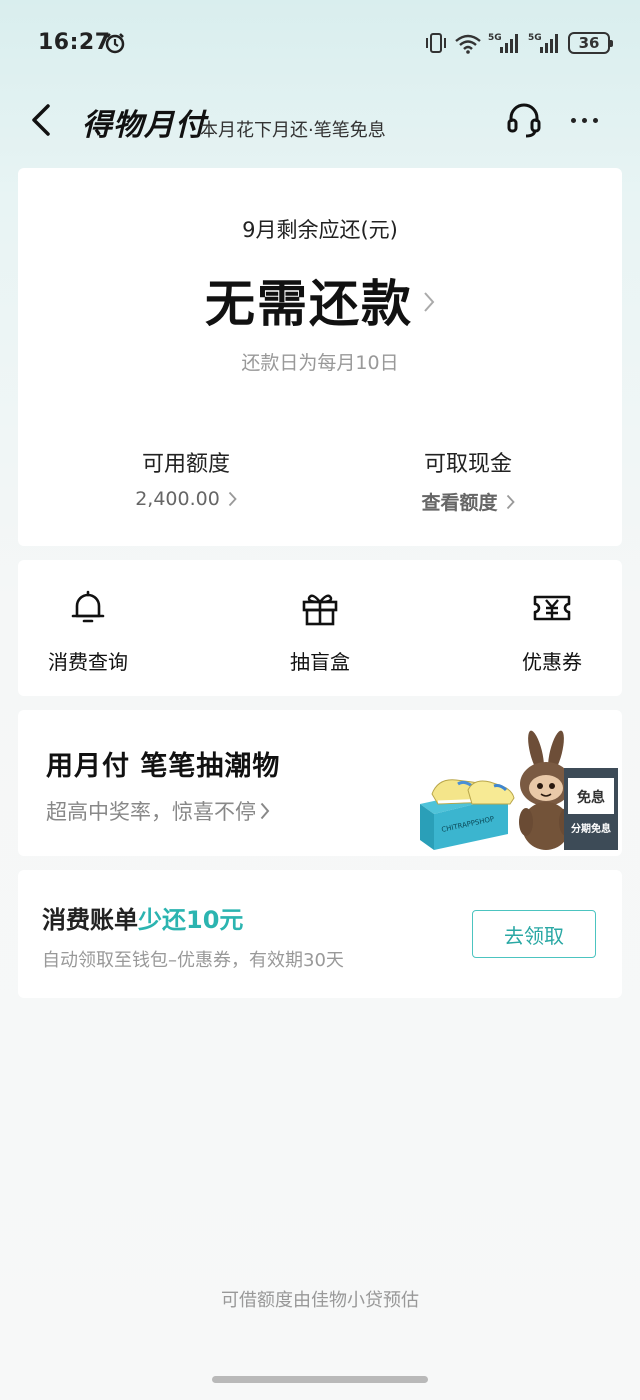  I want to click on available-credit-title: 可用额度, so click(185, 464).